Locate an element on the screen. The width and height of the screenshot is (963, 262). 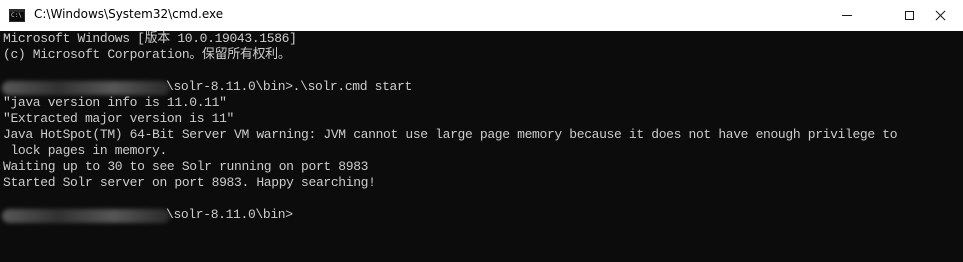
console-line: \solr-8.11.0\bin> is located at coordinates (229, 214).